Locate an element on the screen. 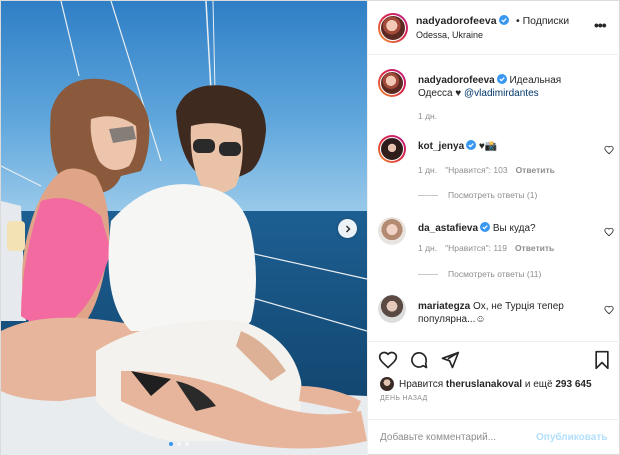 The width and height of the screenshot is (620, 455). following-label: Подписки is located at coordinates (546, 21).